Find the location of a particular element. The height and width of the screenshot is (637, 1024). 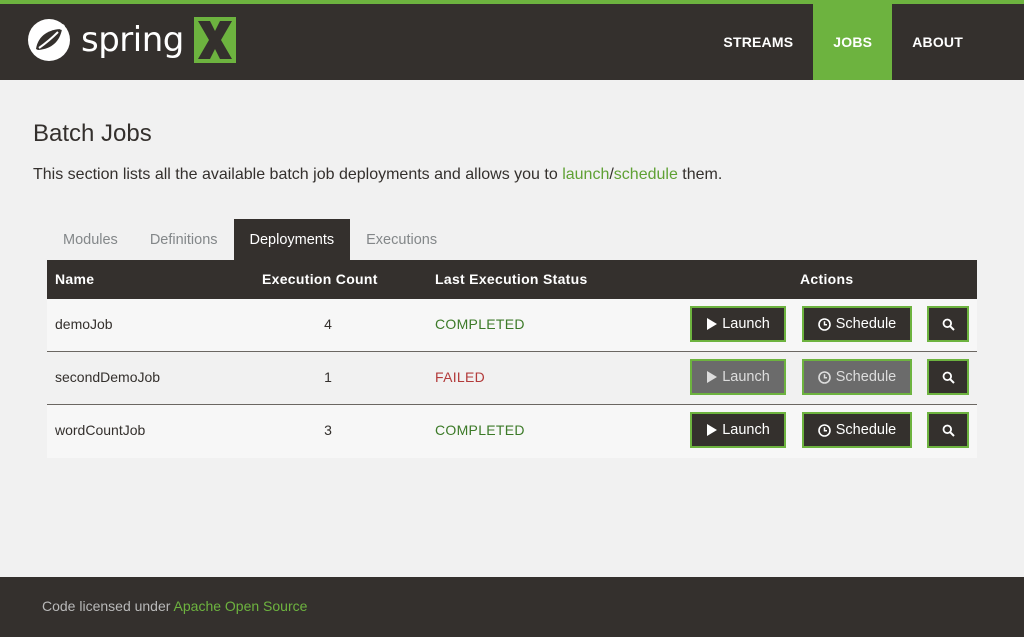

footer-text: Code licensed under Apache Open Source is located at coordinates (174, 606).